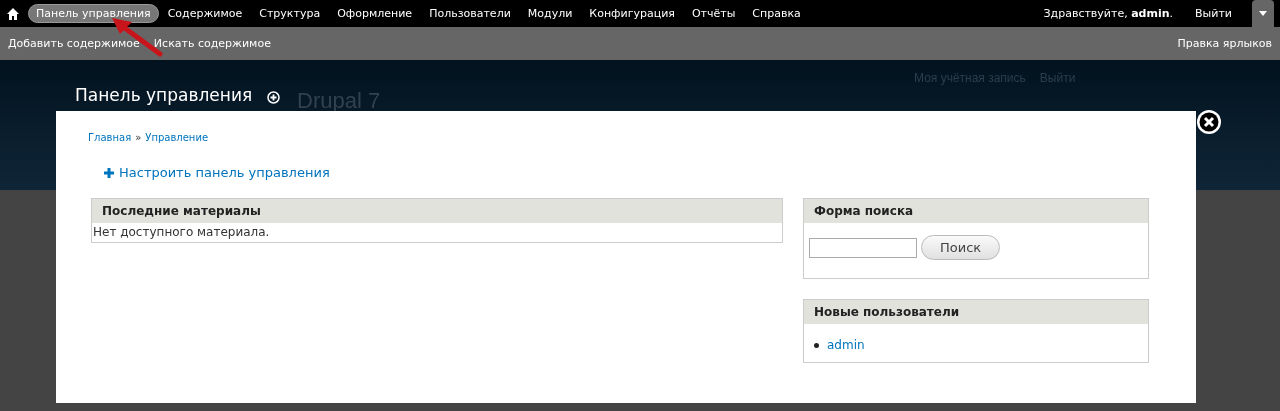 This screenshot has height=411, width=1280. I want to click on page-title: Панель управления, so click(164, 95).